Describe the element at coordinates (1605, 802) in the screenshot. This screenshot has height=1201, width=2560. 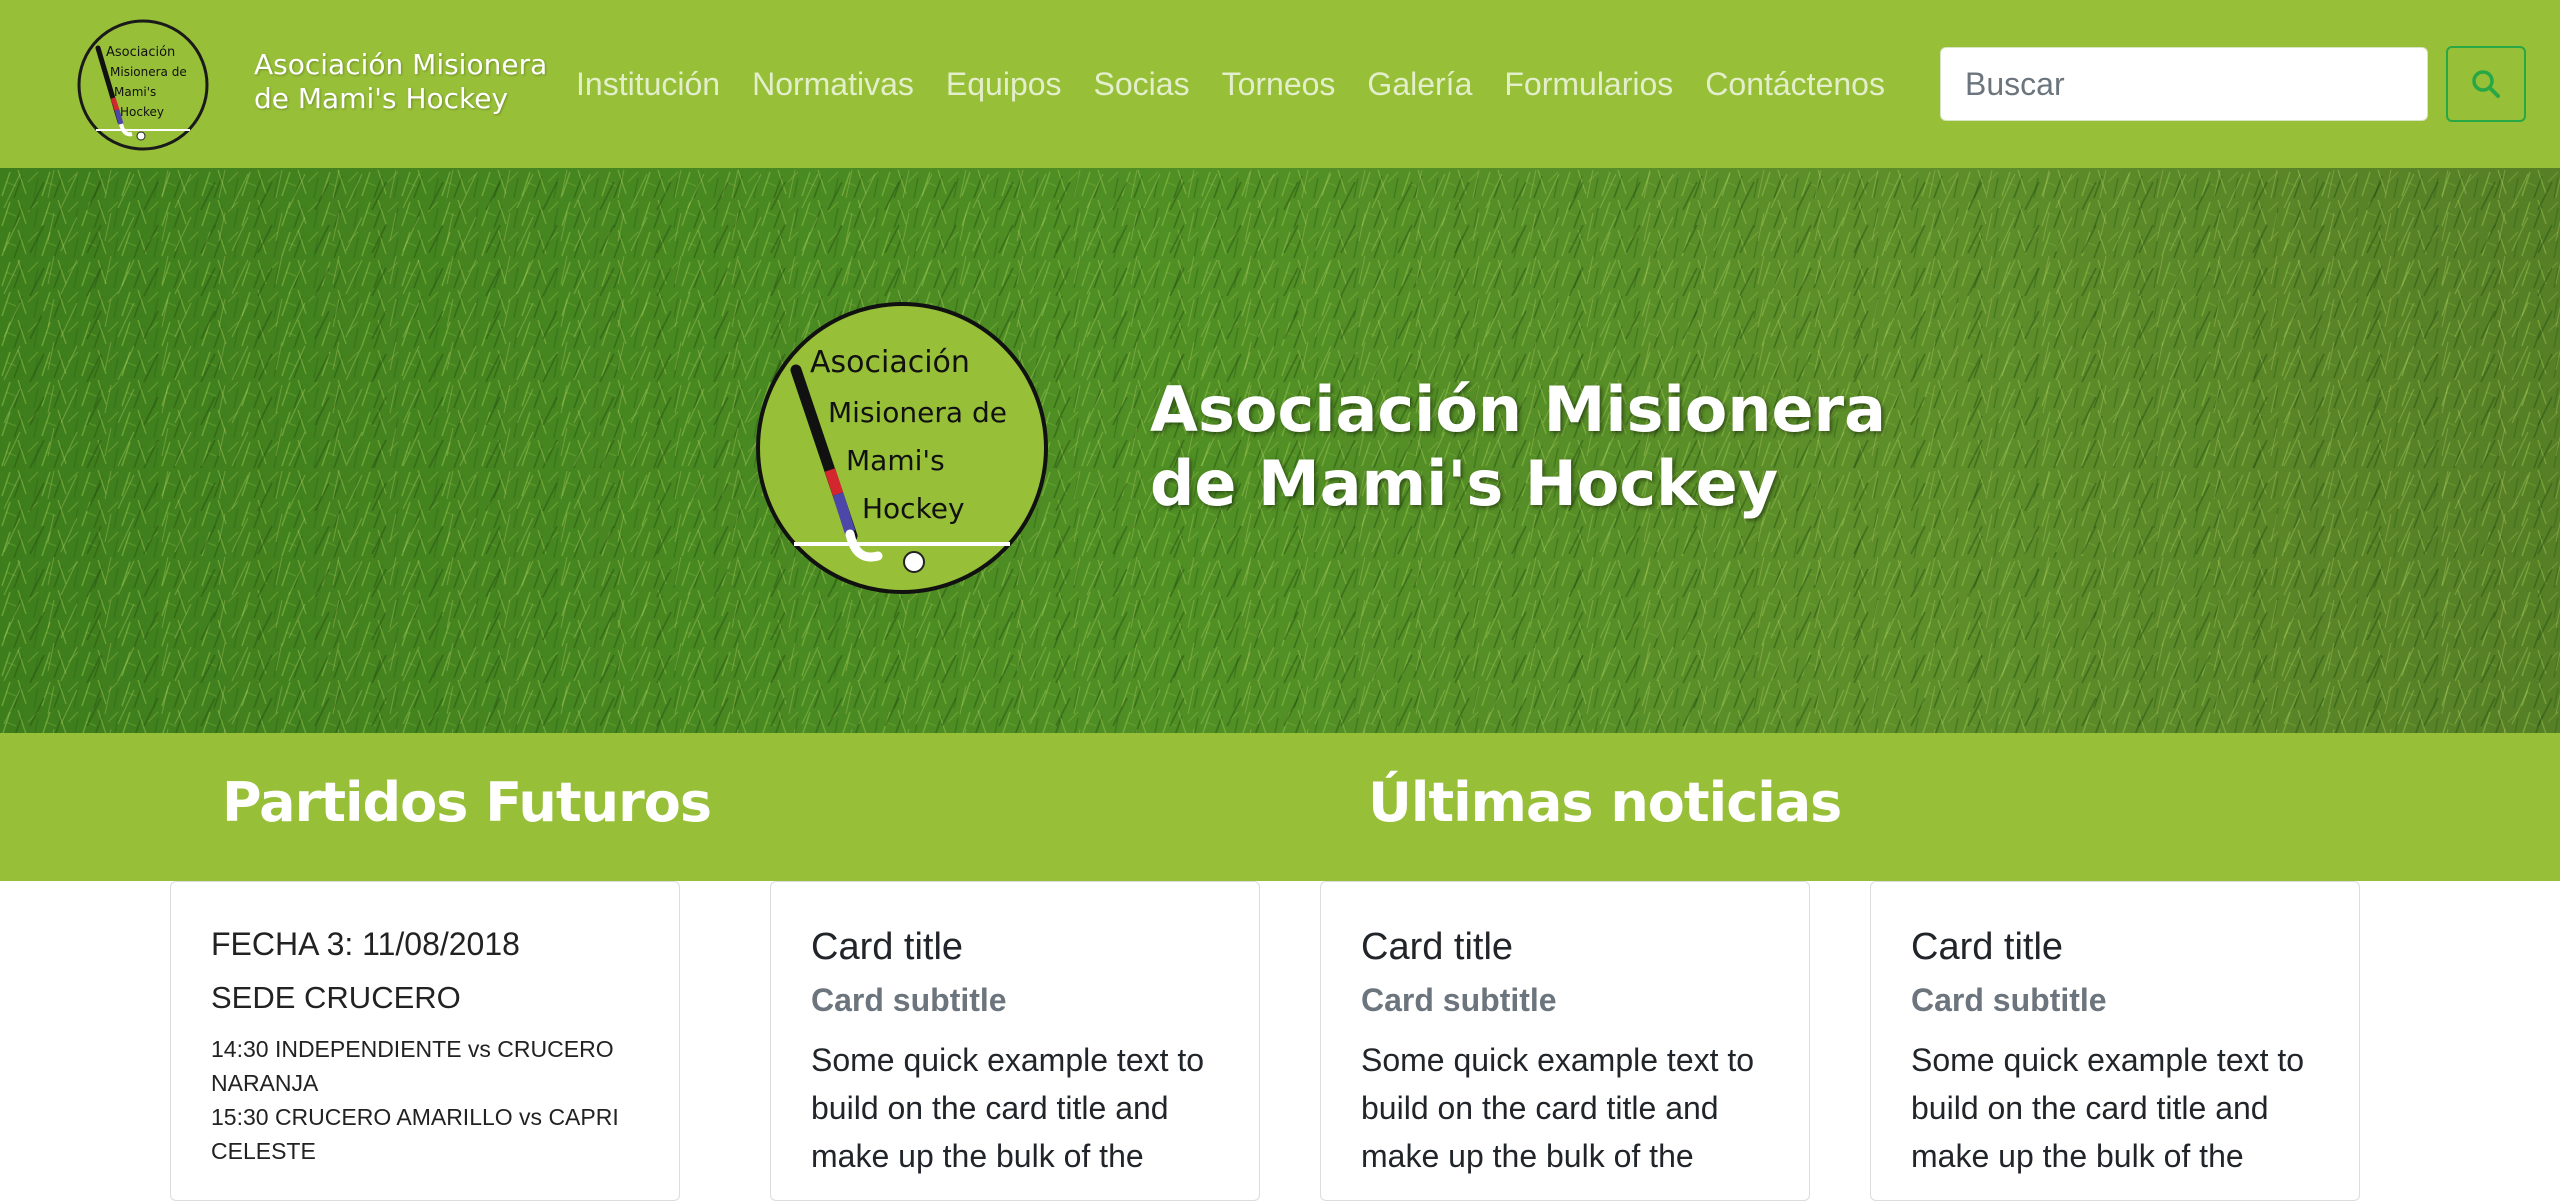
I see `latest-news-heading: Últimas noticias` at that location.